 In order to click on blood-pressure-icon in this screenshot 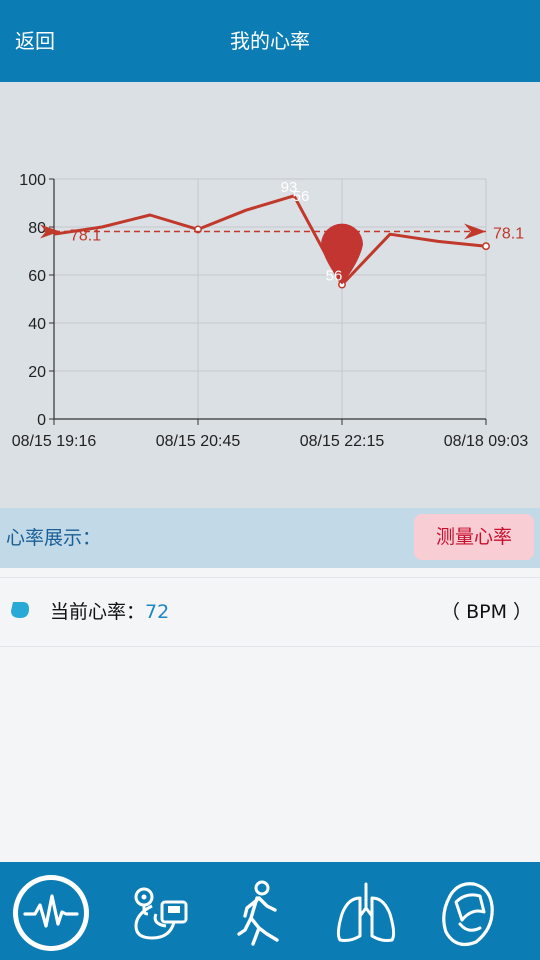, I will do `click(161, 913)`.